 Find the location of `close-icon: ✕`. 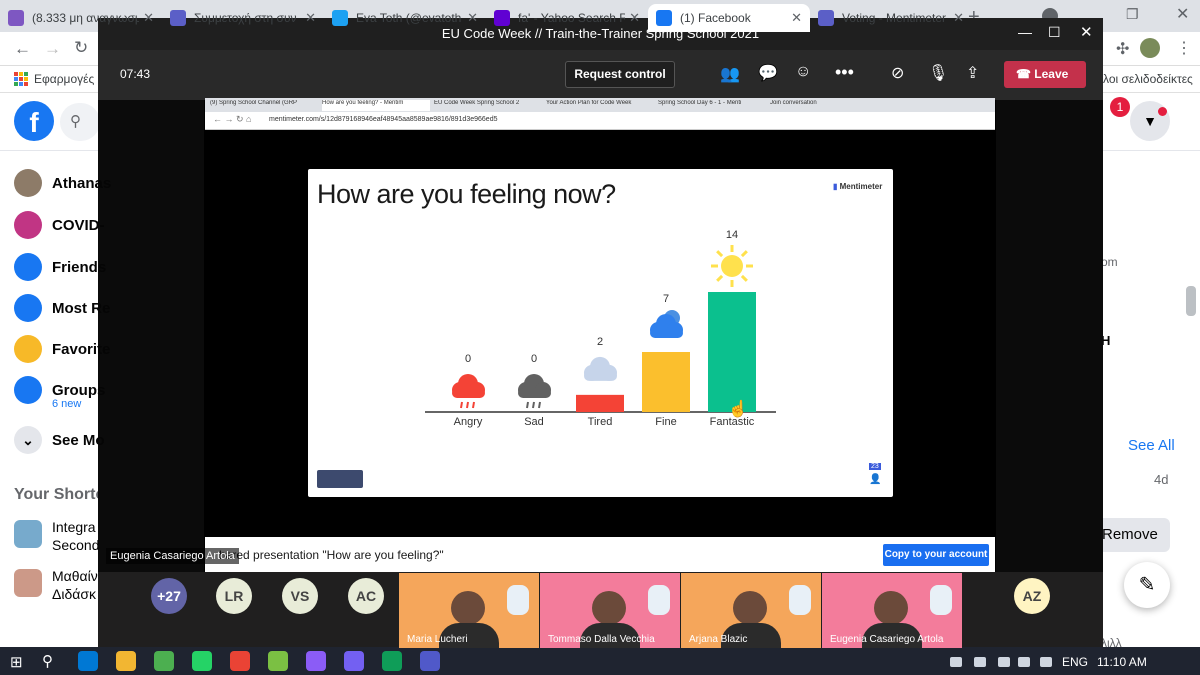

close-icon: ✕ is located at coordinates (1086, 32).